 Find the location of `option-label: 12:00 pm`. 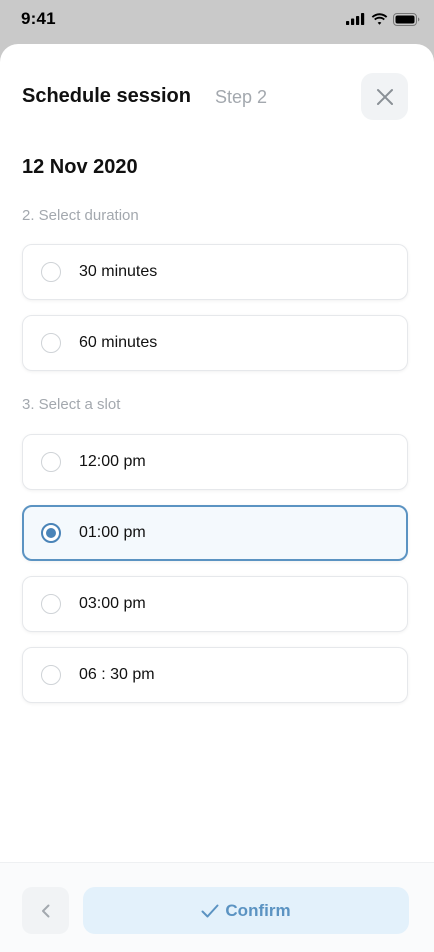

option-label: 12:00 pm is located at coordinates (112, 461).